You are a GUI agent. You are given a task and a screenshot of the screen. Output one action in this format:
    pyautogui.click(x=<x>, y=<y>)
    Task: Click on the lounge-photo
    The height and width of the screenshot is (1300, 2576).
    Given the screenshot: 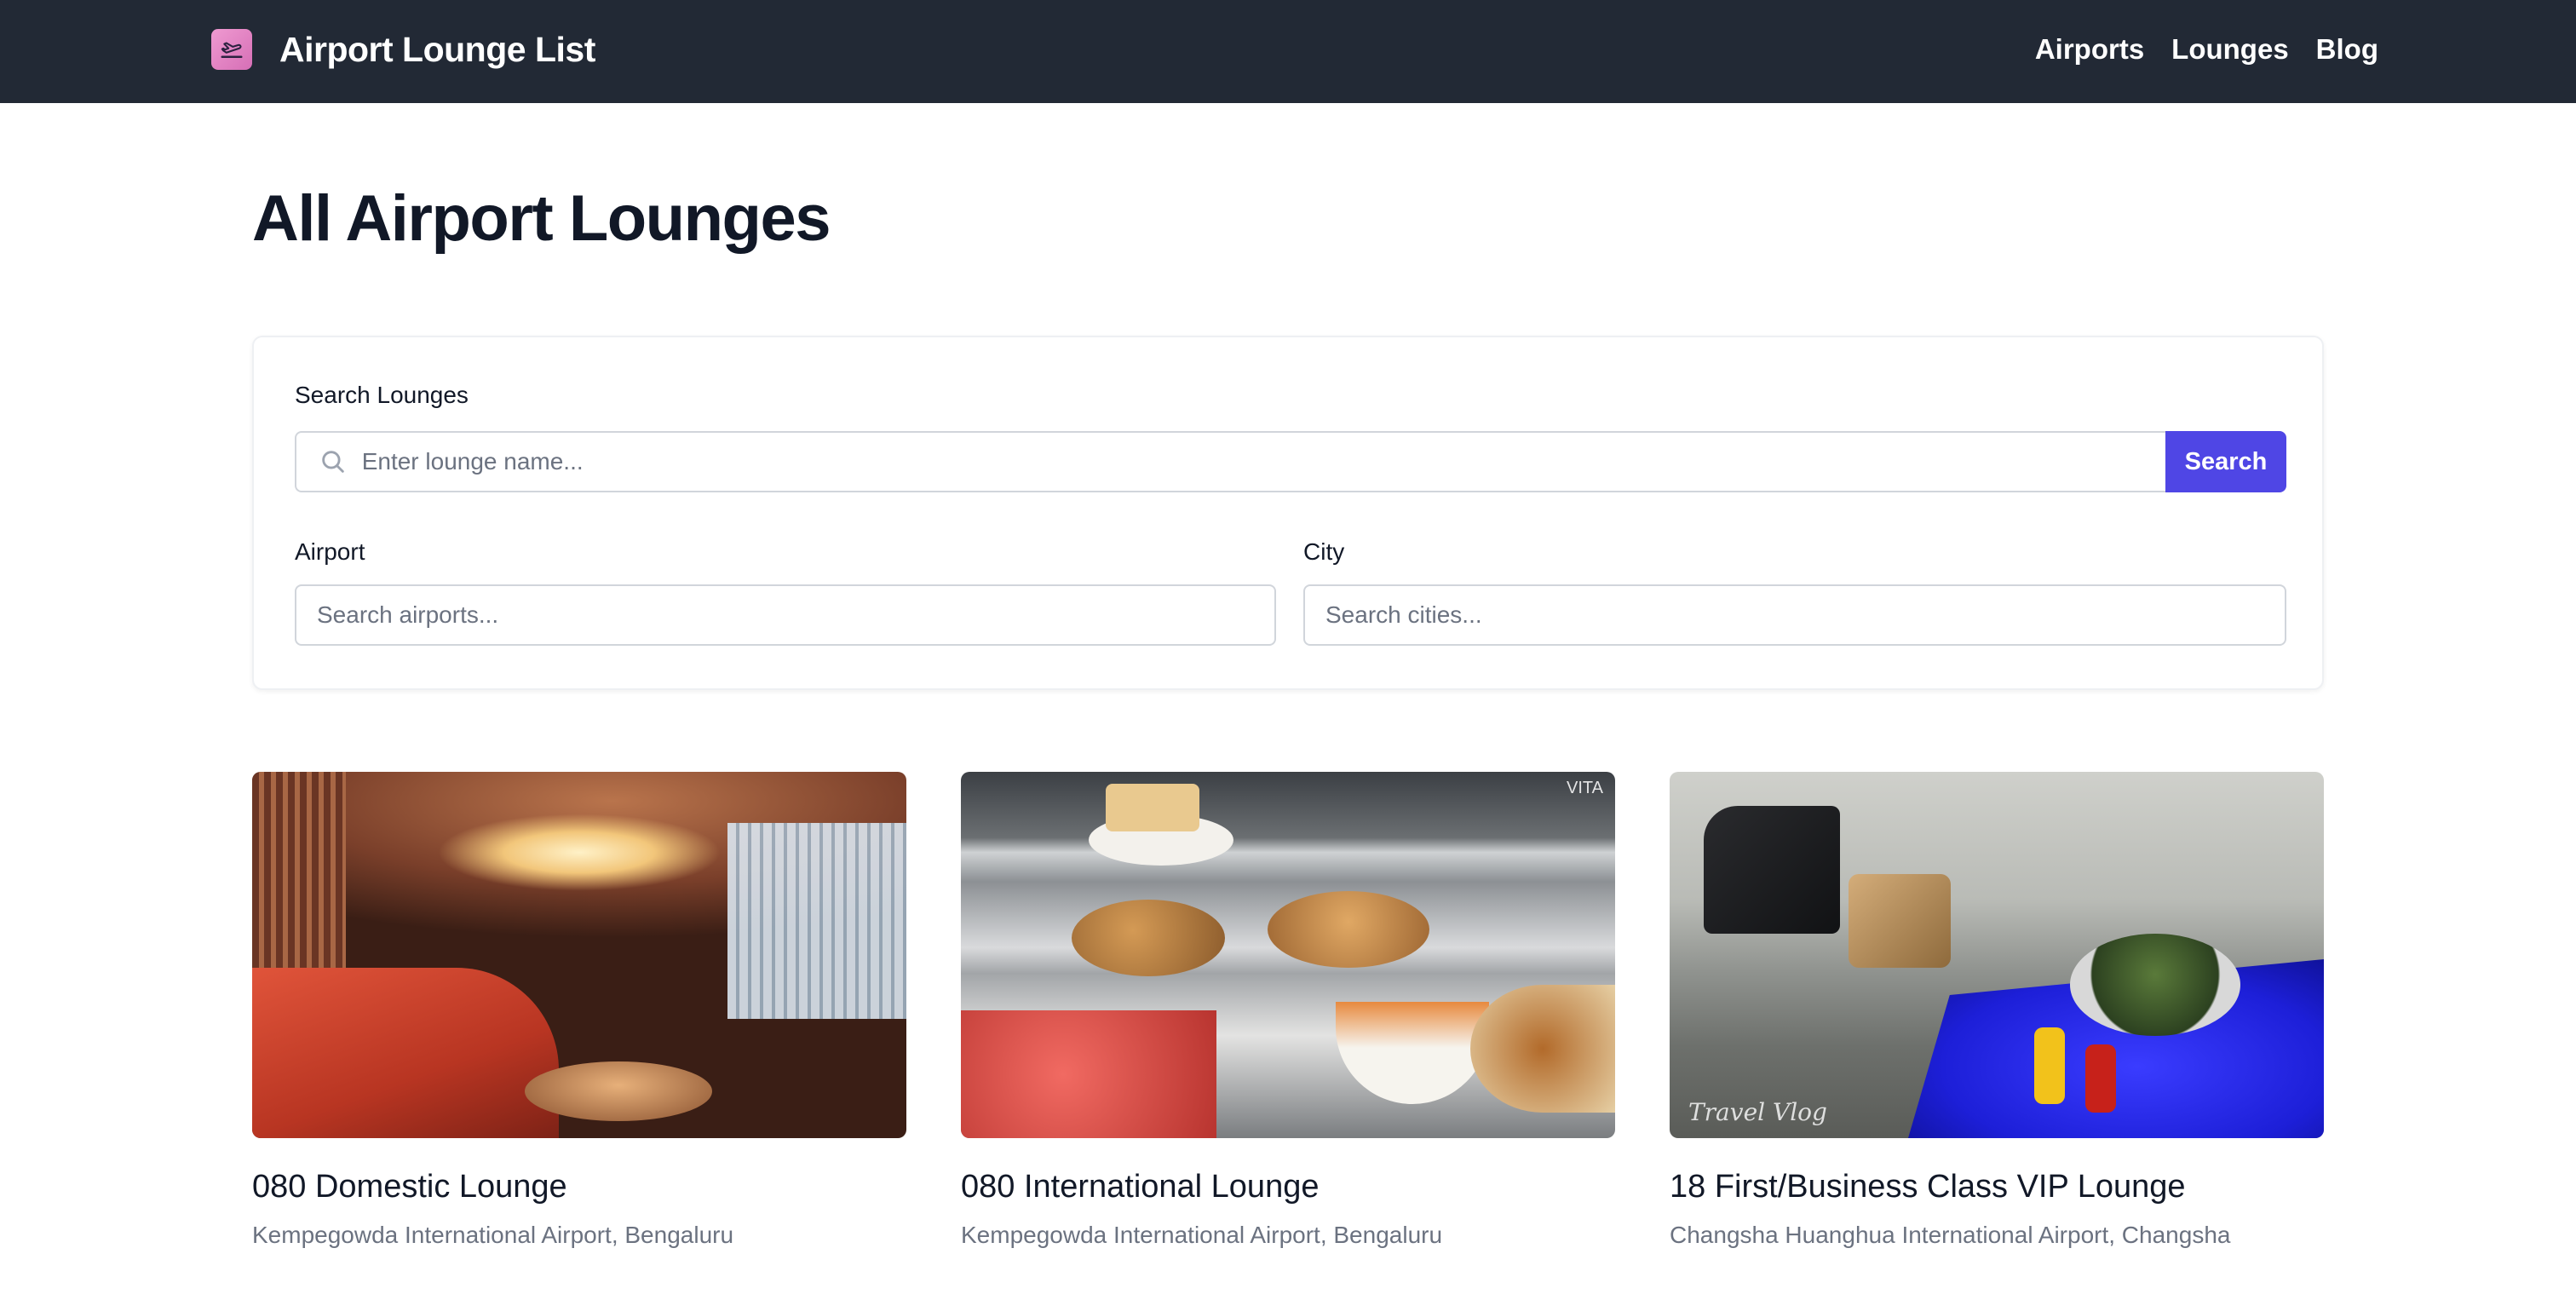 What is the action you would take?
    pyautogui.click(x=579, y=955)
    